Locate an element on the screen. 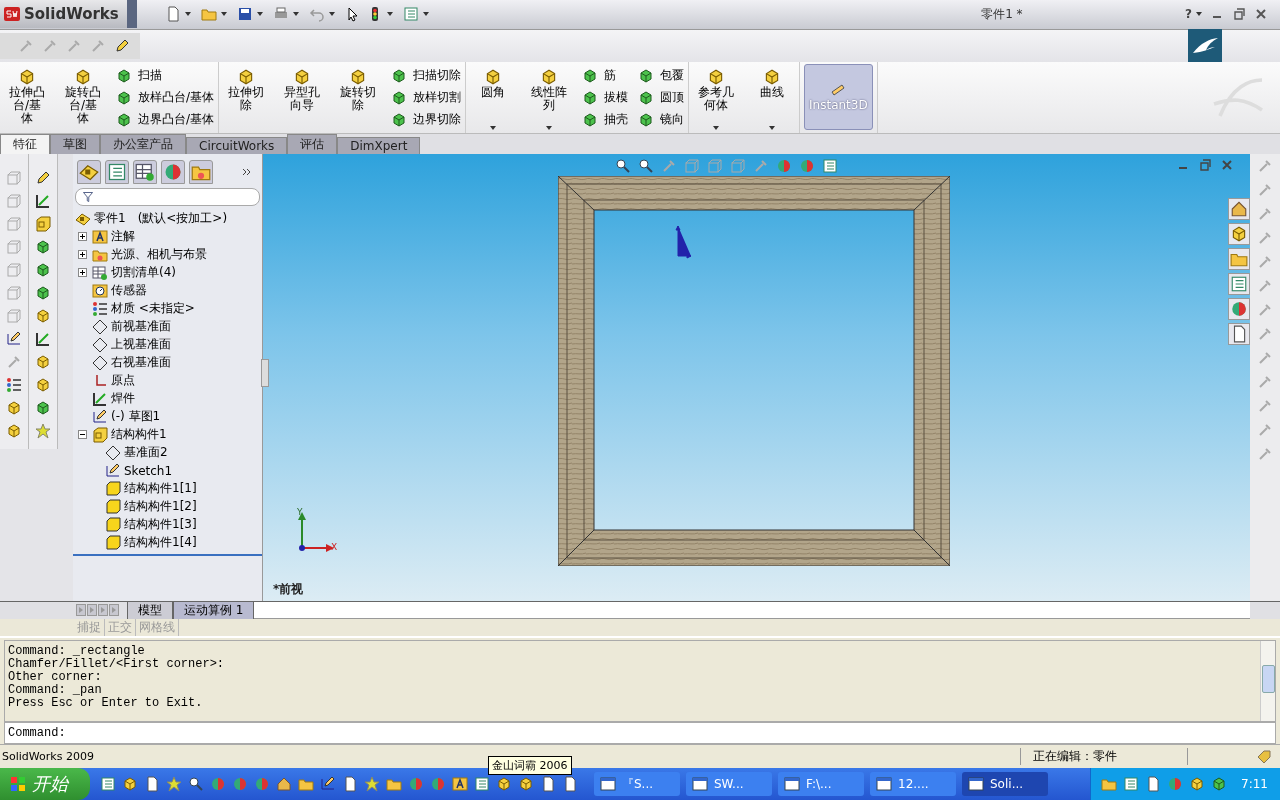 Image resolution: width=1280 pixels, height=800 pixels. logo: SolidWorks is located at coordinates (63, 14).